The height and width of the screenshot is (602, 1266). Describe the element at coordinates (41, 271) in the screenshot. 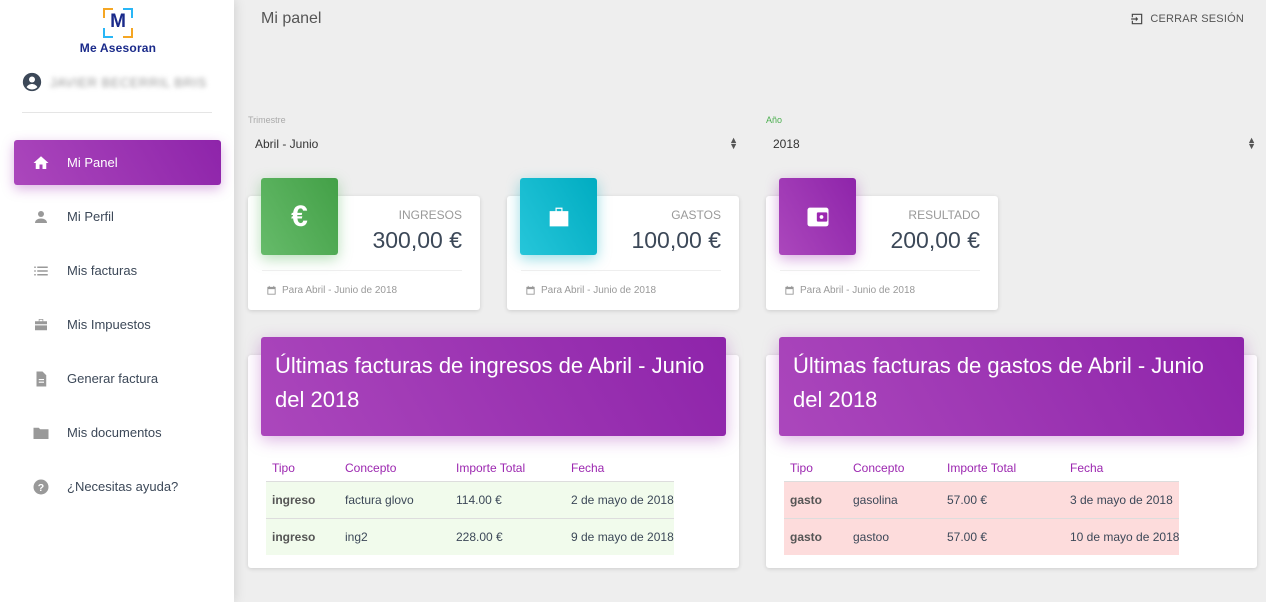

I see `list-icon` at that location.